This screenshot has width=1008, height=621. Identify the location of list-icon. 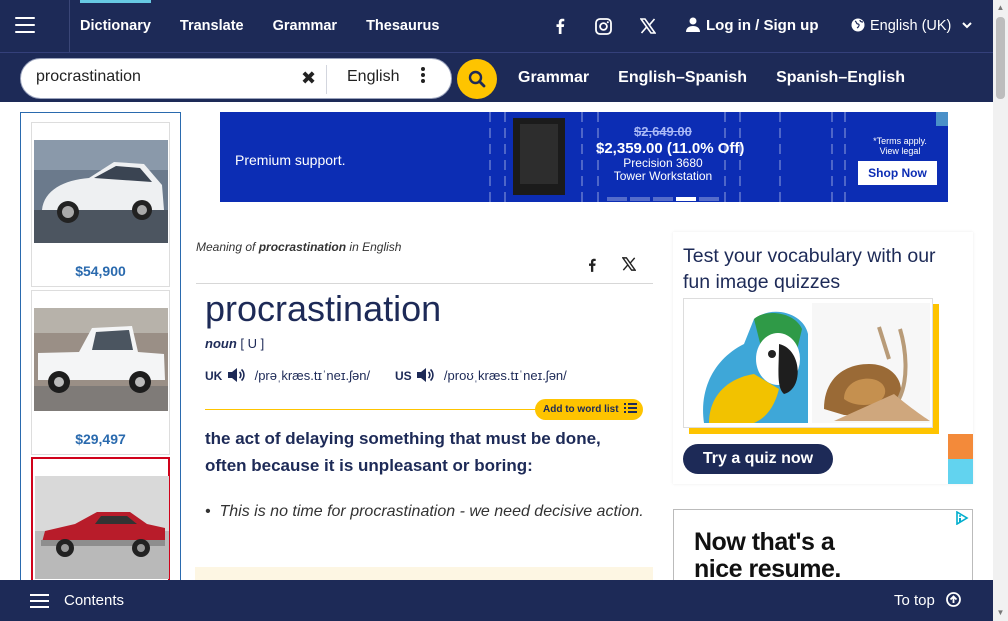
(631, 408).